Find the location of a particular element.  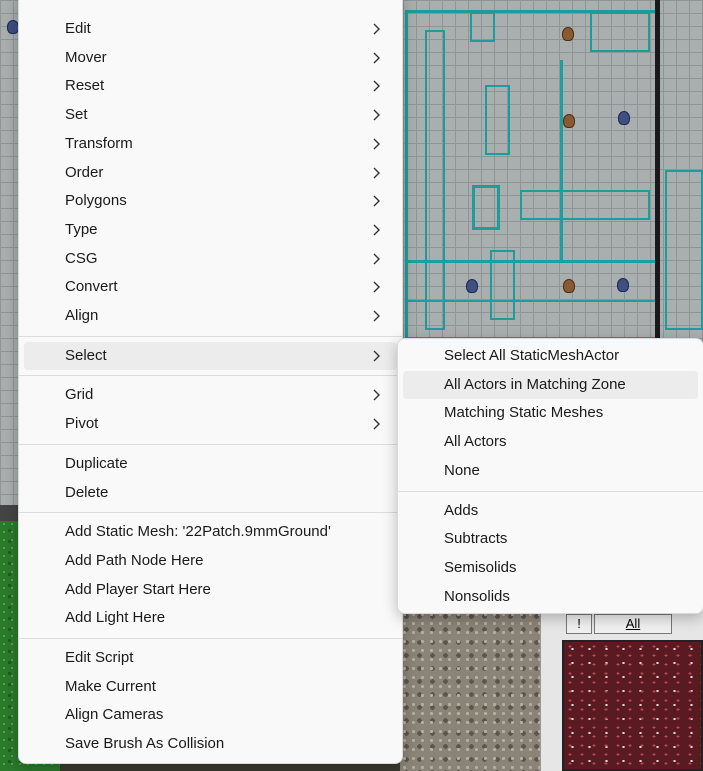

submenu-item-select-all-staticmeshactor: Select All StaticMeshActor is located at coordinates (550, 356).